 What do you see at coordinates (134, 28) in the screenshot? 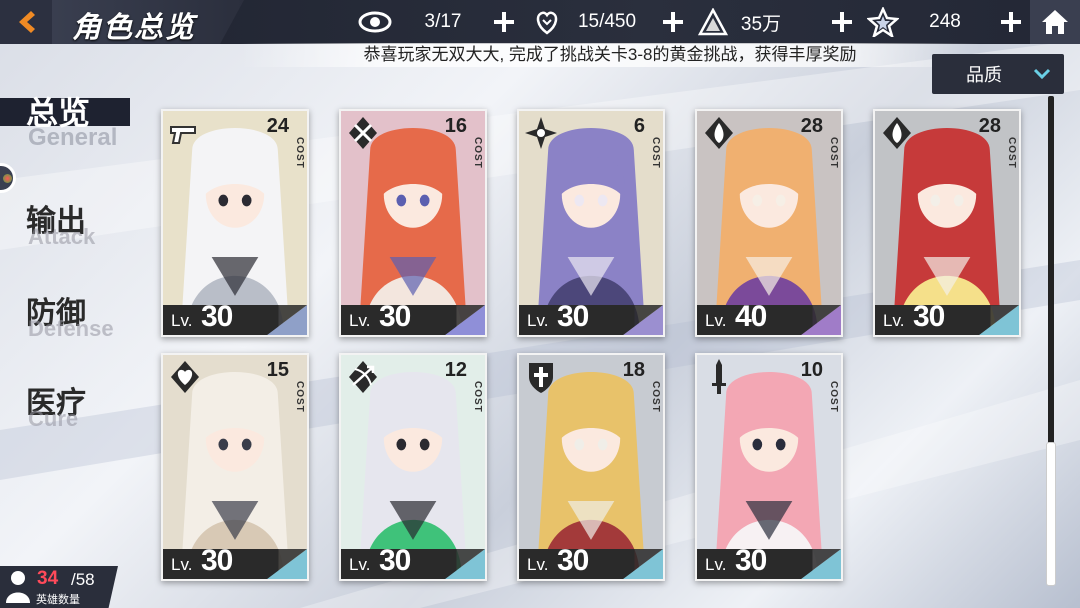
I see `page-title: 角色总览` at bounding box center [134, 28].